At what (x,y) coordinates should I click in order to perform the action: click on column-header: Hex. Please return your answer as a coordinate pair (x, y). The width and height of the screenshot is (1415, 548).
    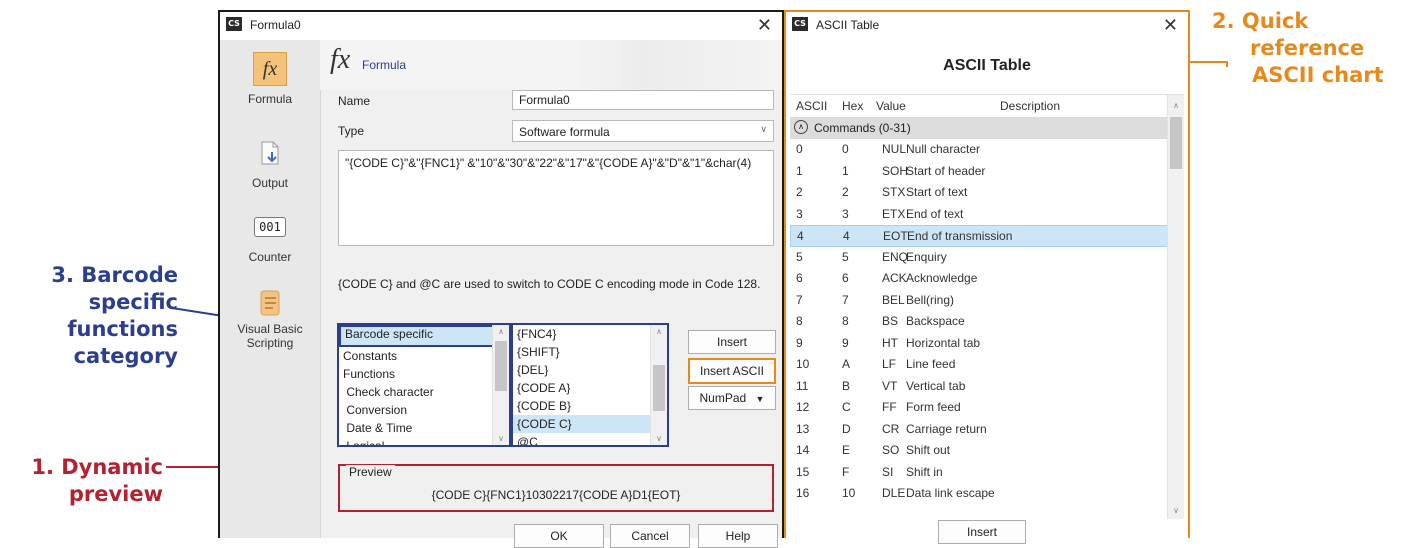
    Looking at the image, I should click on (852, 106).